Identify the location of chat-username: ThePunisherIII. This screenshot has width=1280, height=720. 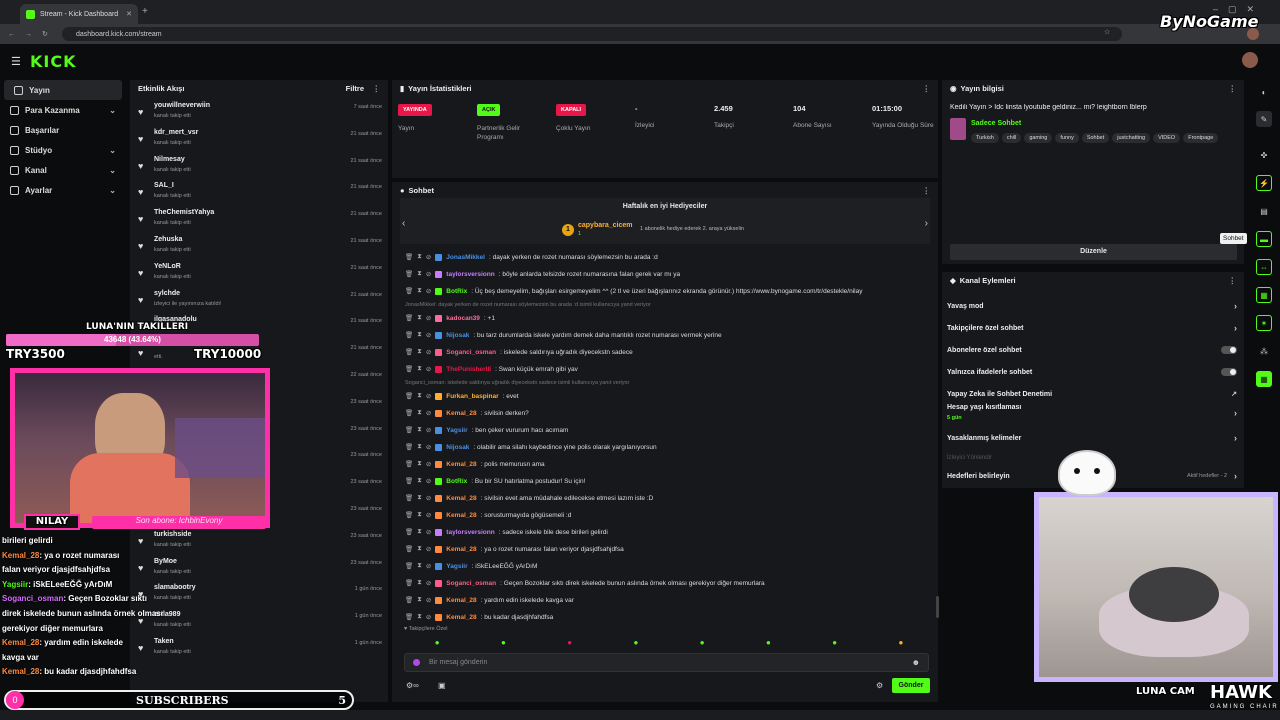
(468, 369).